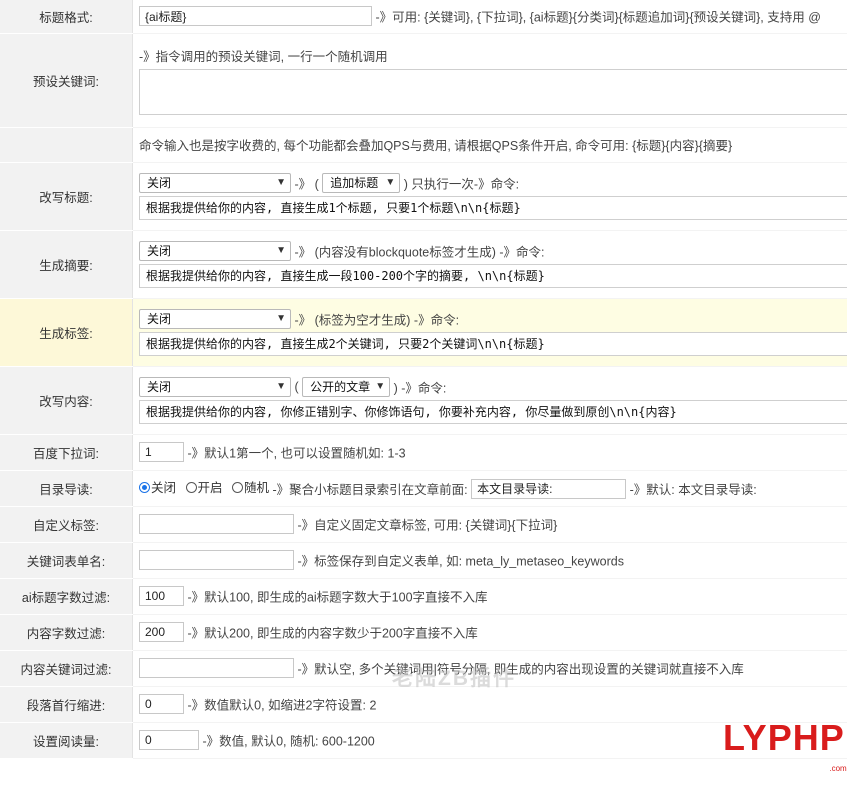 The image size is (847, 787). I want to click on ai-title-filter-hint: -》默认100, 即生成的ai标题字数大于100字直接不入库, so click(337, 597).